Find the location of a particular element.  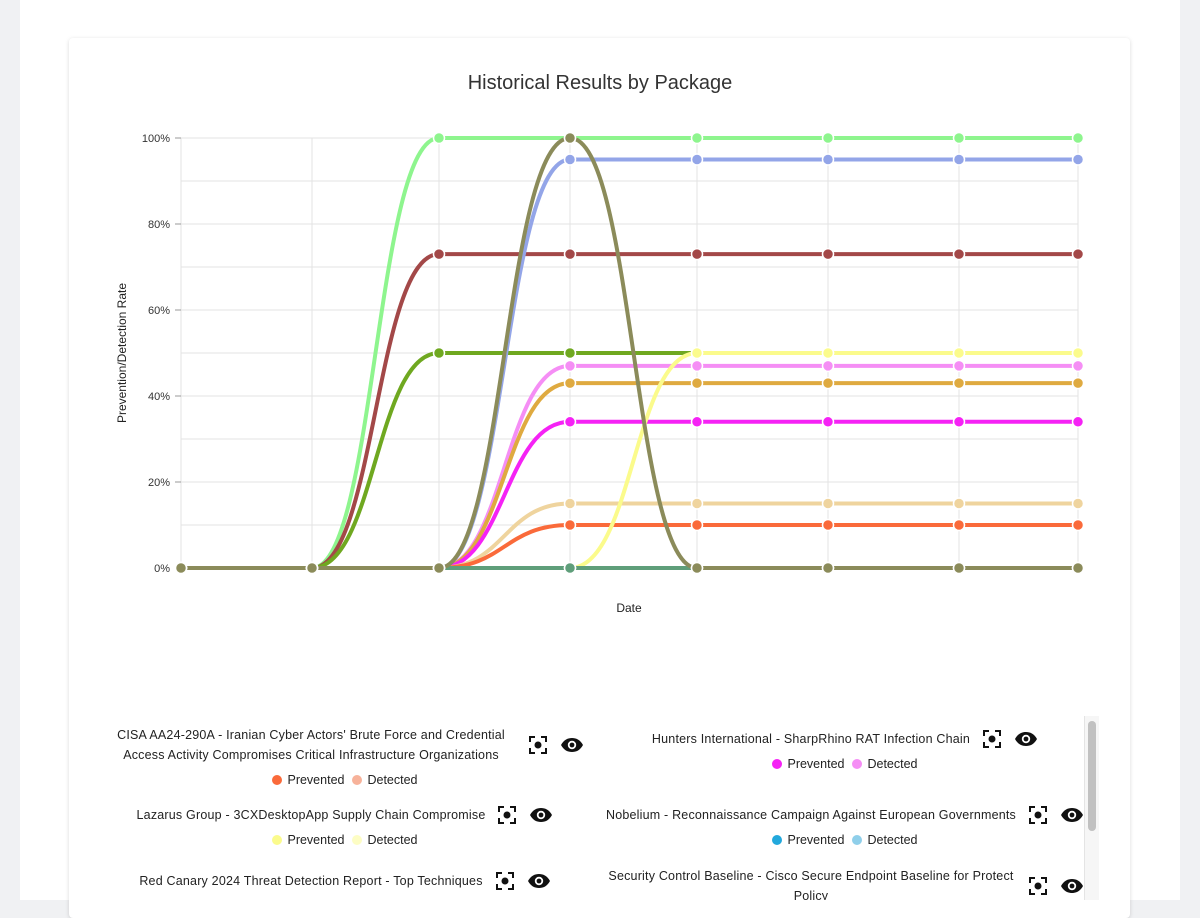

y-tick-label: 100% is located at coordinates (156, 139).